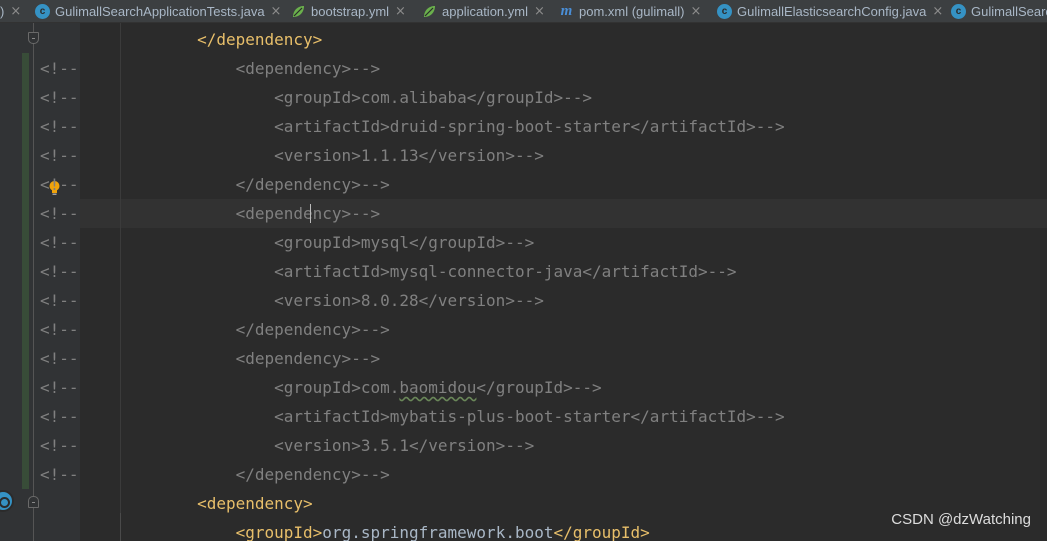  I want to click on tab-bootstrap-yml: bootstrap.yml ×, so click(348, 11).